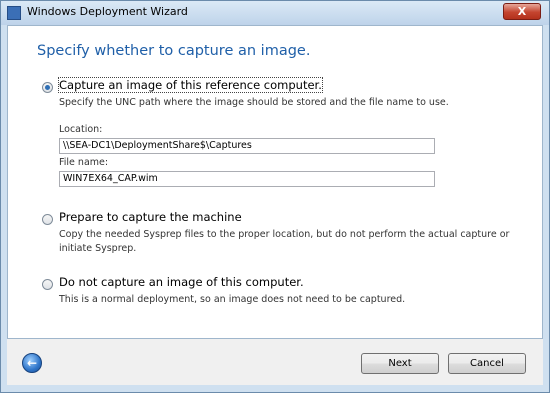 The height and width of the screenshot is (393, 550). What do you see at coordinates (47, 219) in the screenshot?
I see `prepare-capture-radio` at bounding box center [47, 219].